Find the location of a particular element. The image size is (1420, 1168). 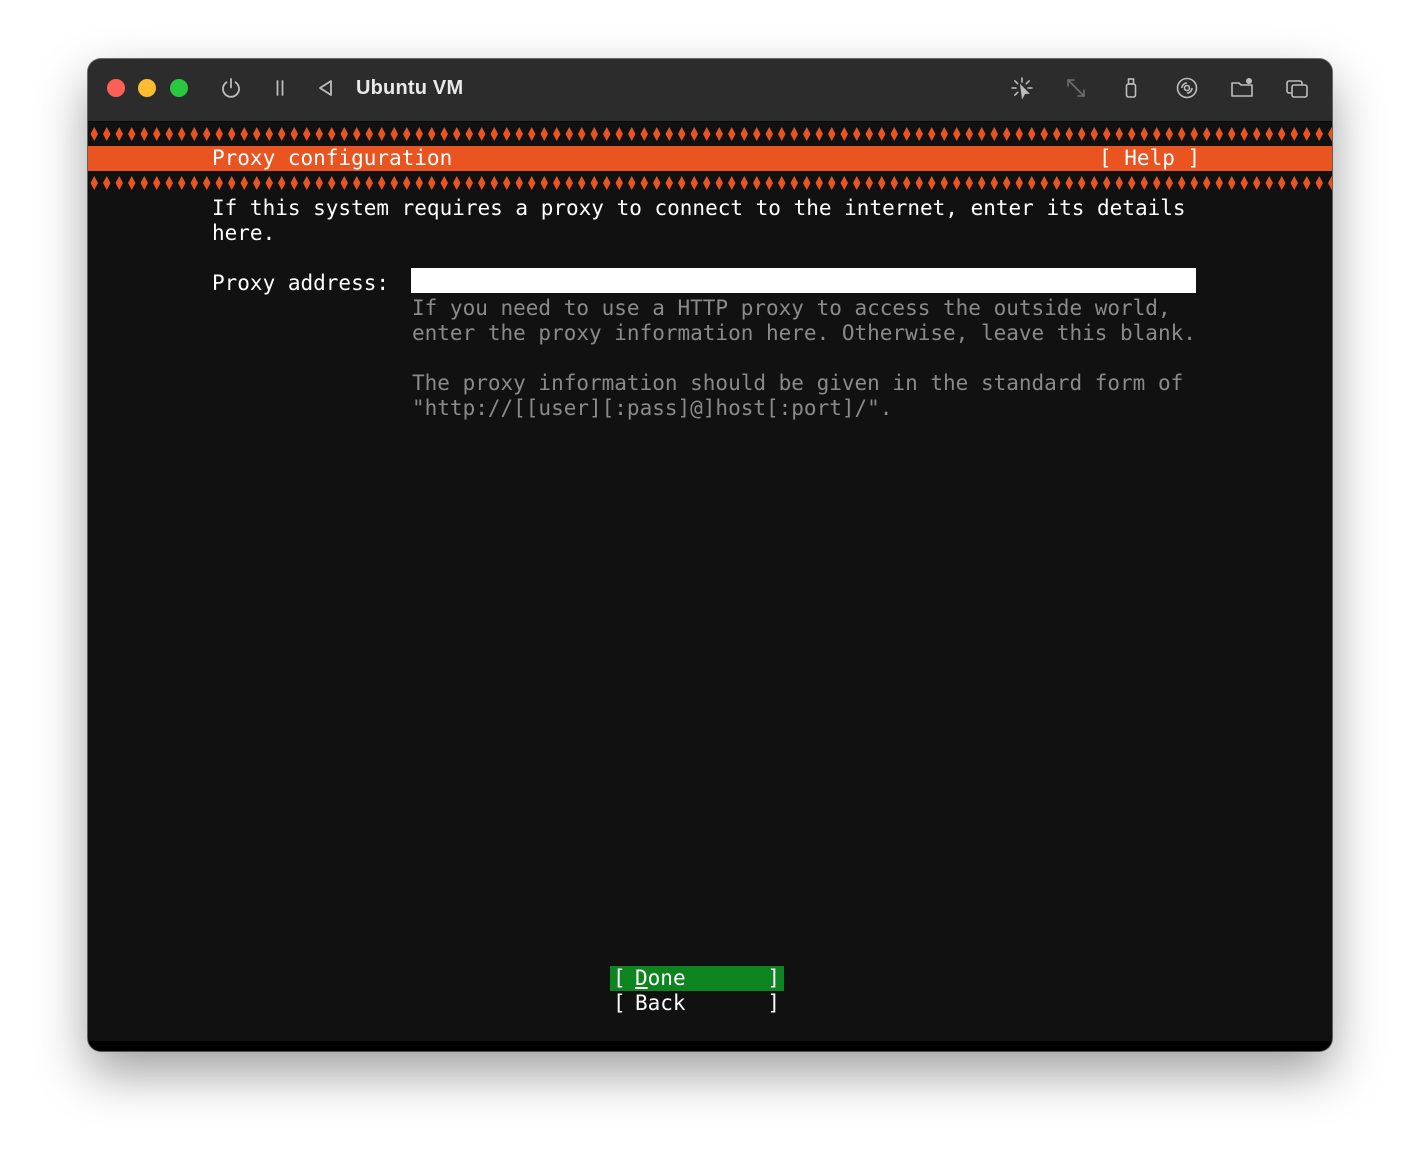

screen-title: Proxy configuration is located at coordinates (332, 158).